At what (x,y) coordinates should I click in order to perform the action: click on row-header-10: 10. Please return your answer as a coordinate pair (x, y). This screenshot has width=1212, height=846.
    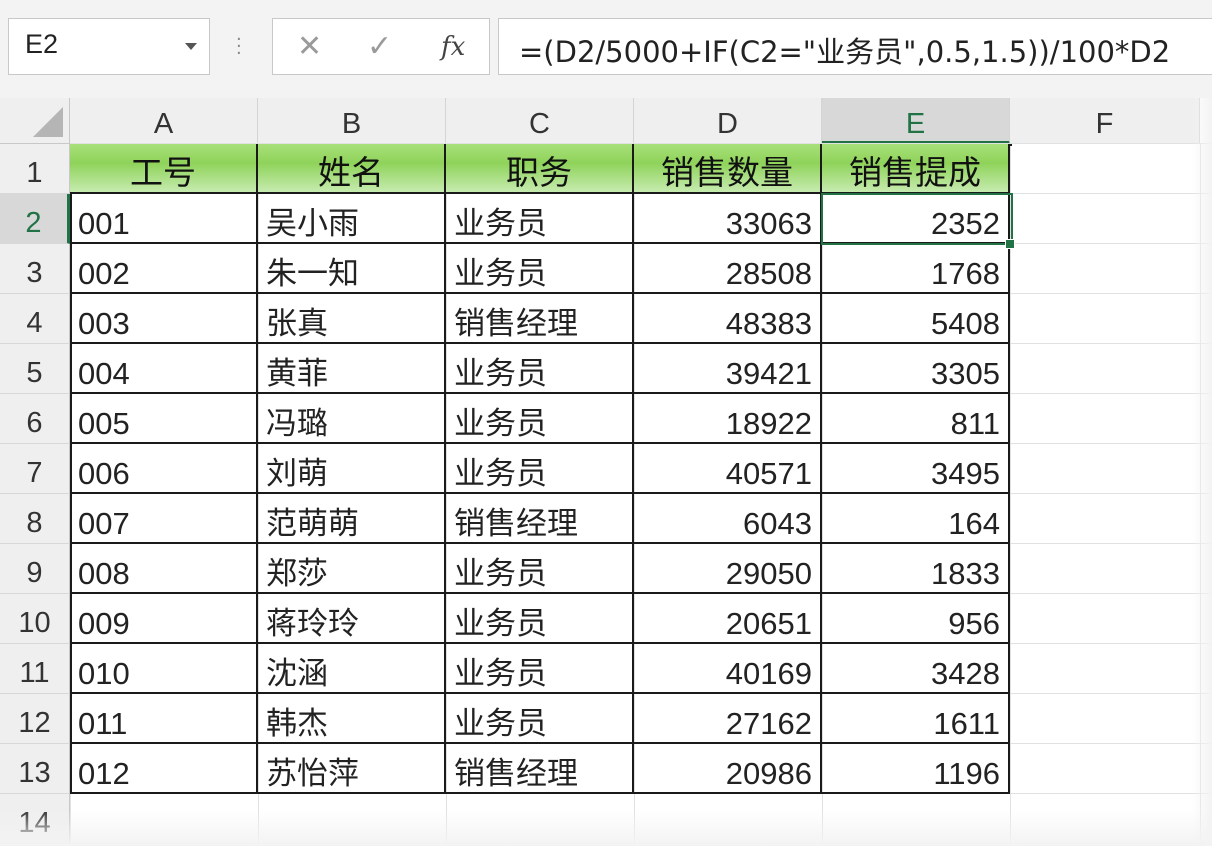
    Looking at the image, I should click on (35, 619).